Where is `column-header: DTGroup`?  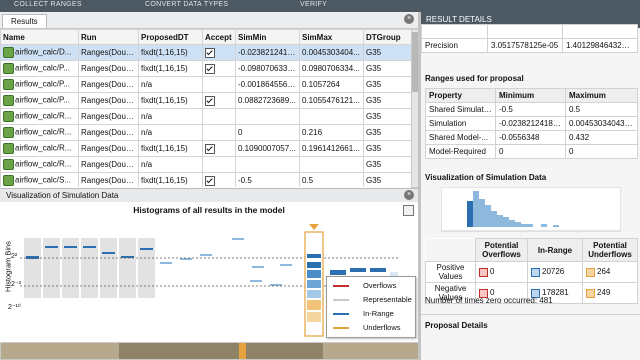
column-header: DTGroup is located at coordinates (387, 37).